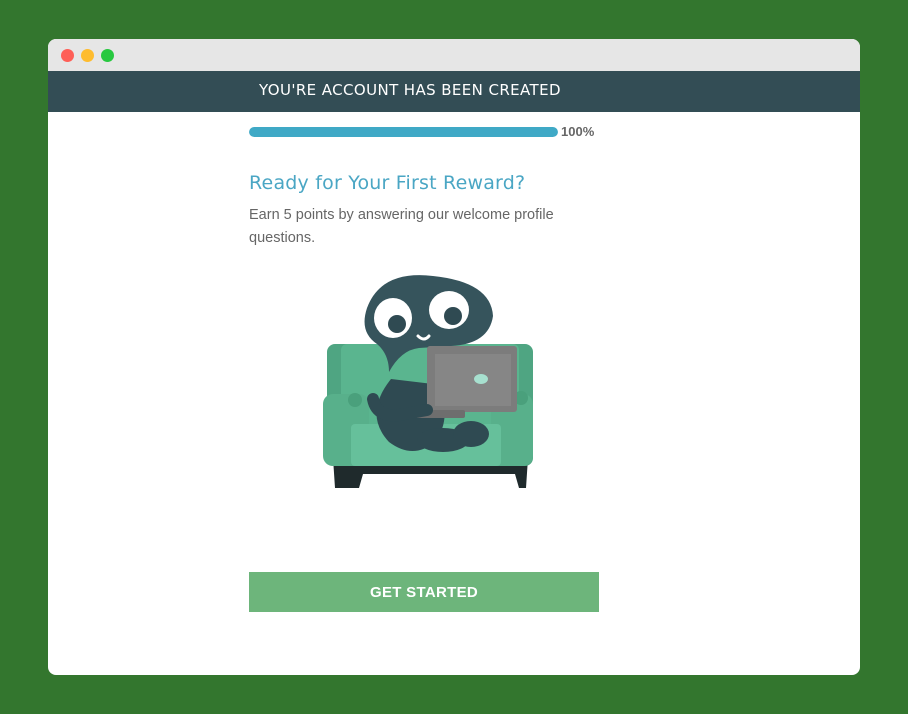 The width and height of the screenshot is (908, 714). What do you see at coordinates (87, 55) in the screenshot?
I see `minimize-window-button` at bounding box center [87, 55].